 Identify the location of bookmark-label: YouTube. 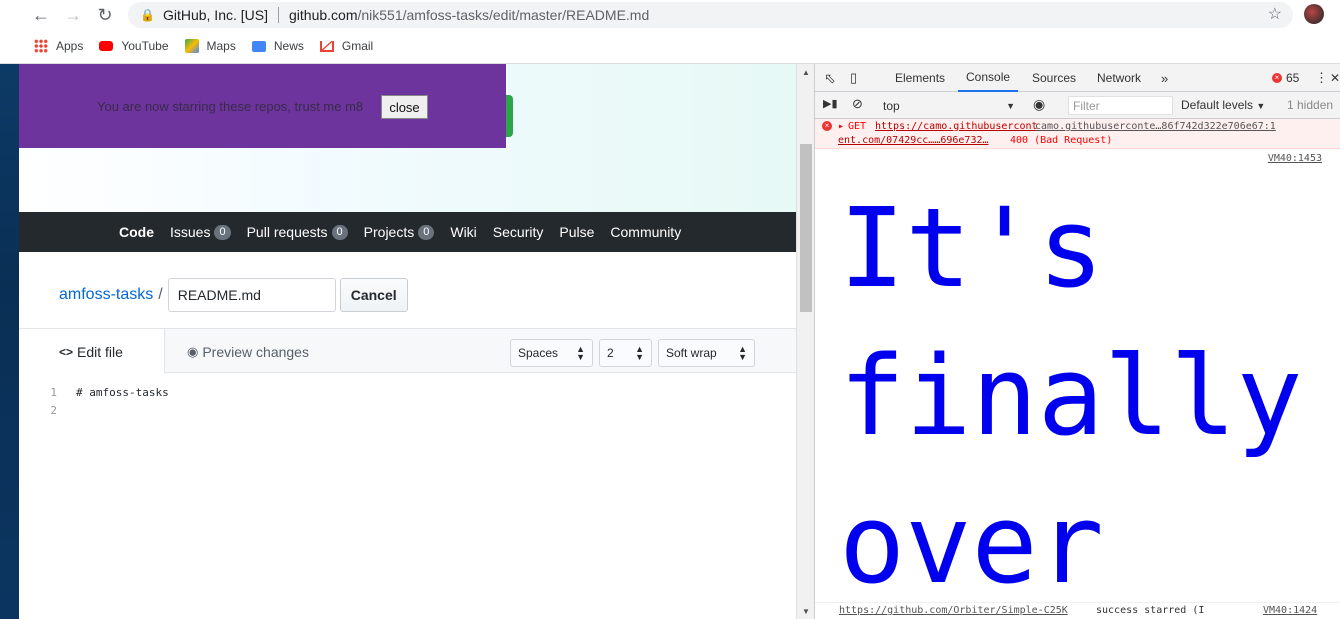
(145, 46).